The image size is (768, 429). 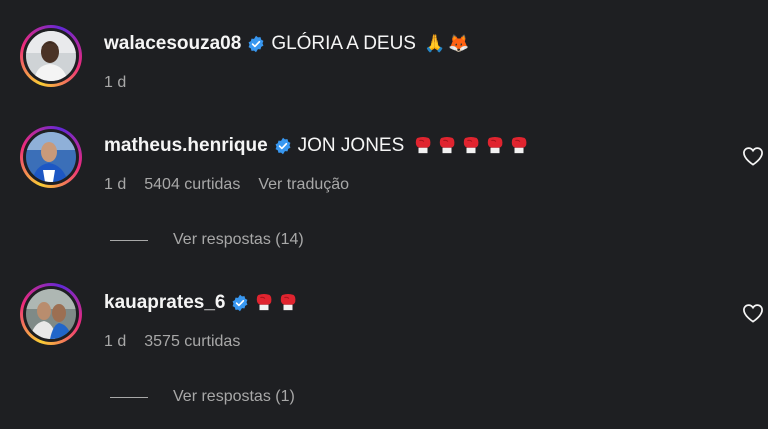 What do you see at coordinates (172, 44) in the screenshot?
I see `username: walacesouza08` at bounding box center [172, 44].